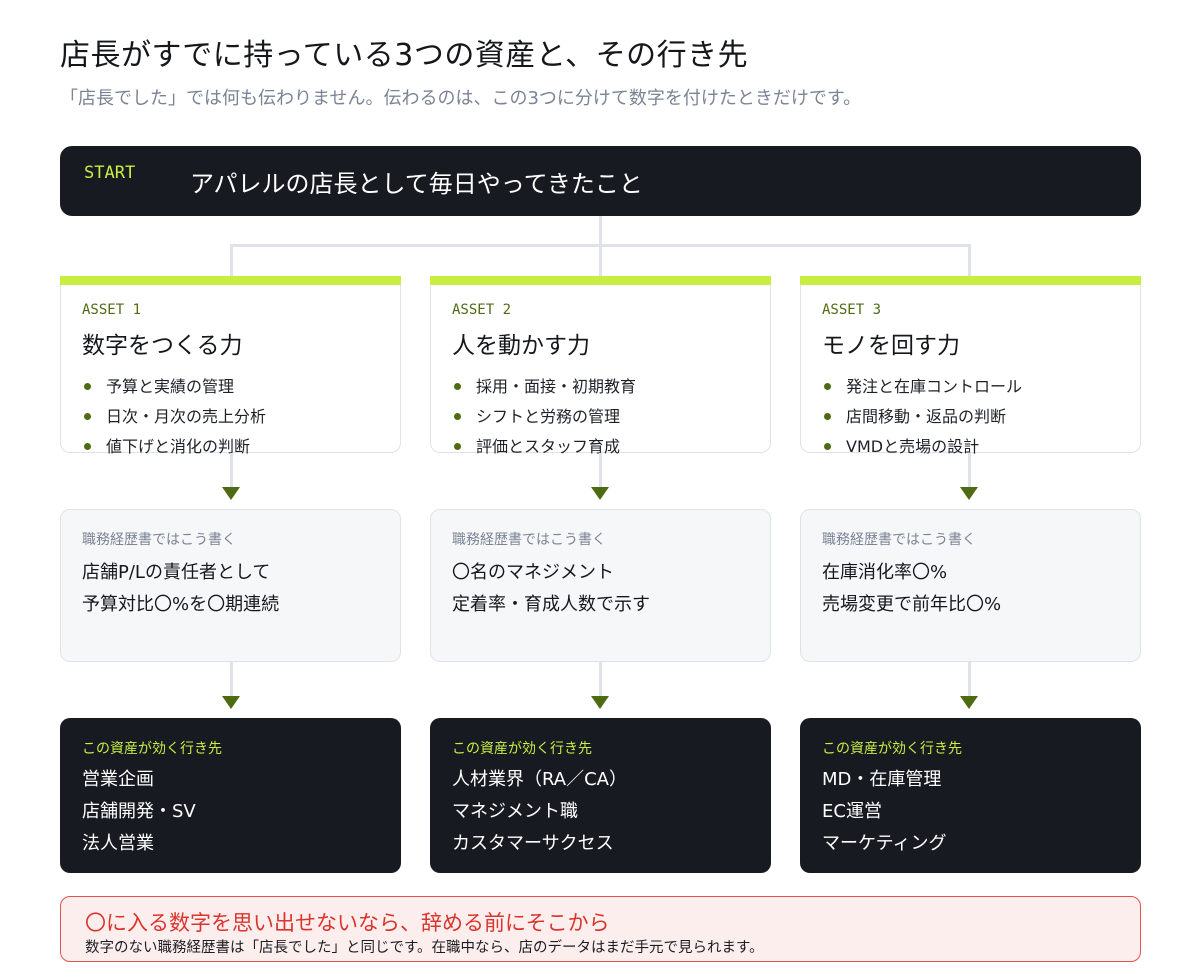  I want to click on asset-skill-label: 日次・月次の売上分析, so click(186, 416).